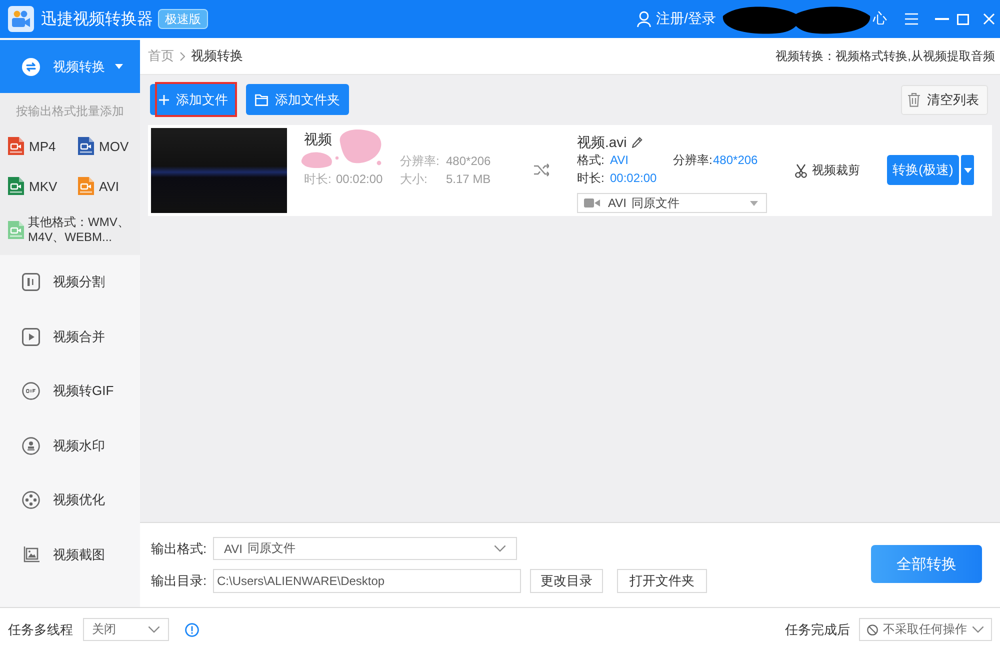 The image size is (1000, 651). I want to click on close-icon, so click(989, 19).